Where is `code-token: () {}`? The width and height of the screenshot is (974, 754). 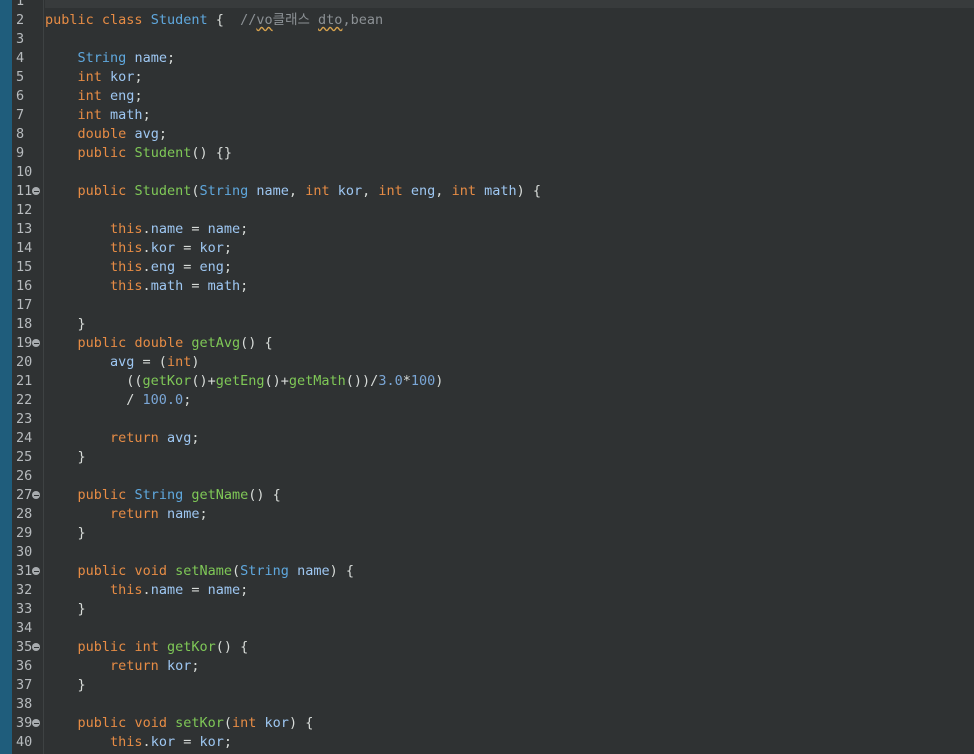
code-token: () {} is located at coordinates (211, 153).